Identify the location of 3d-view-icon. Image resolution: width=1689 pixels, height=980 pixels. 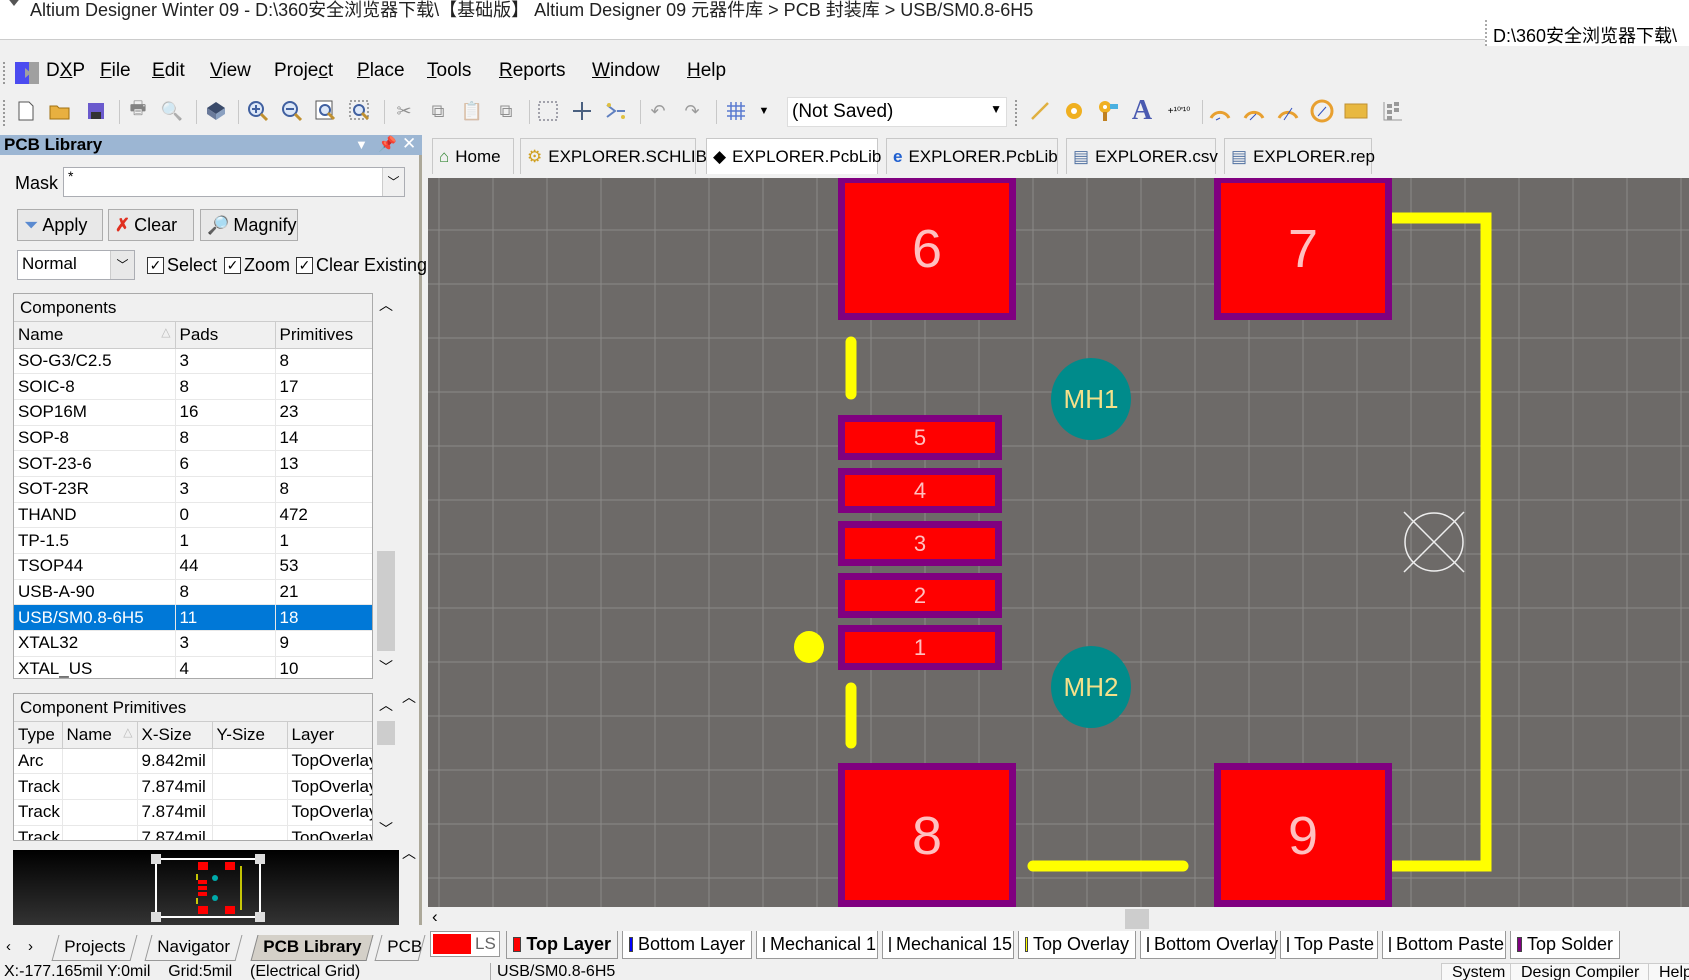
(216, 111).